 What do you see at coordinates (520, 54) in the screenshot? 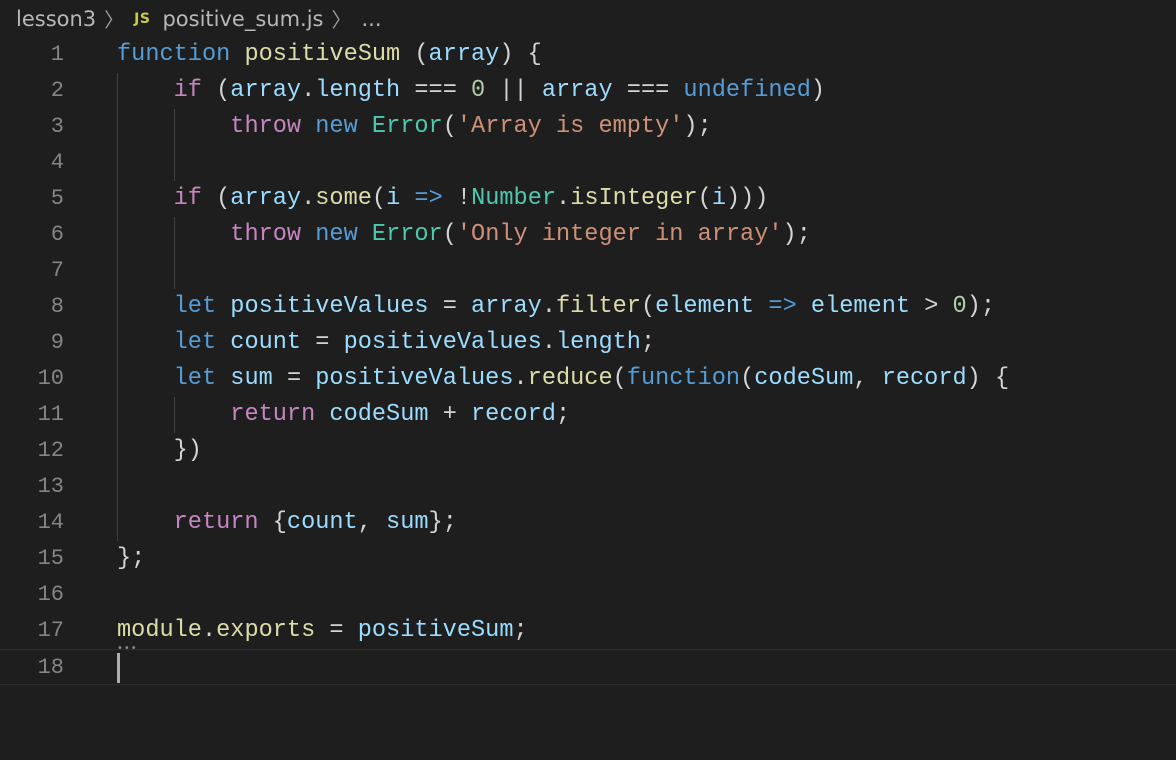
I see `code-token: ) {` at bounding box center [520, 54].